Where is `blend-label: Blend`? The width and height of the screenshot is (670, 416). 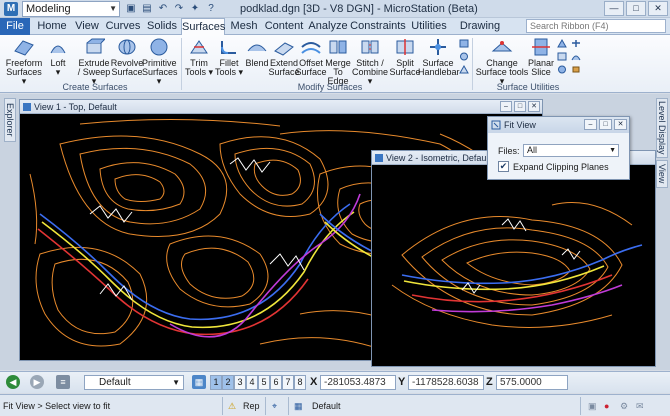
blend-label: Blend is located at coordinates (257, 63).